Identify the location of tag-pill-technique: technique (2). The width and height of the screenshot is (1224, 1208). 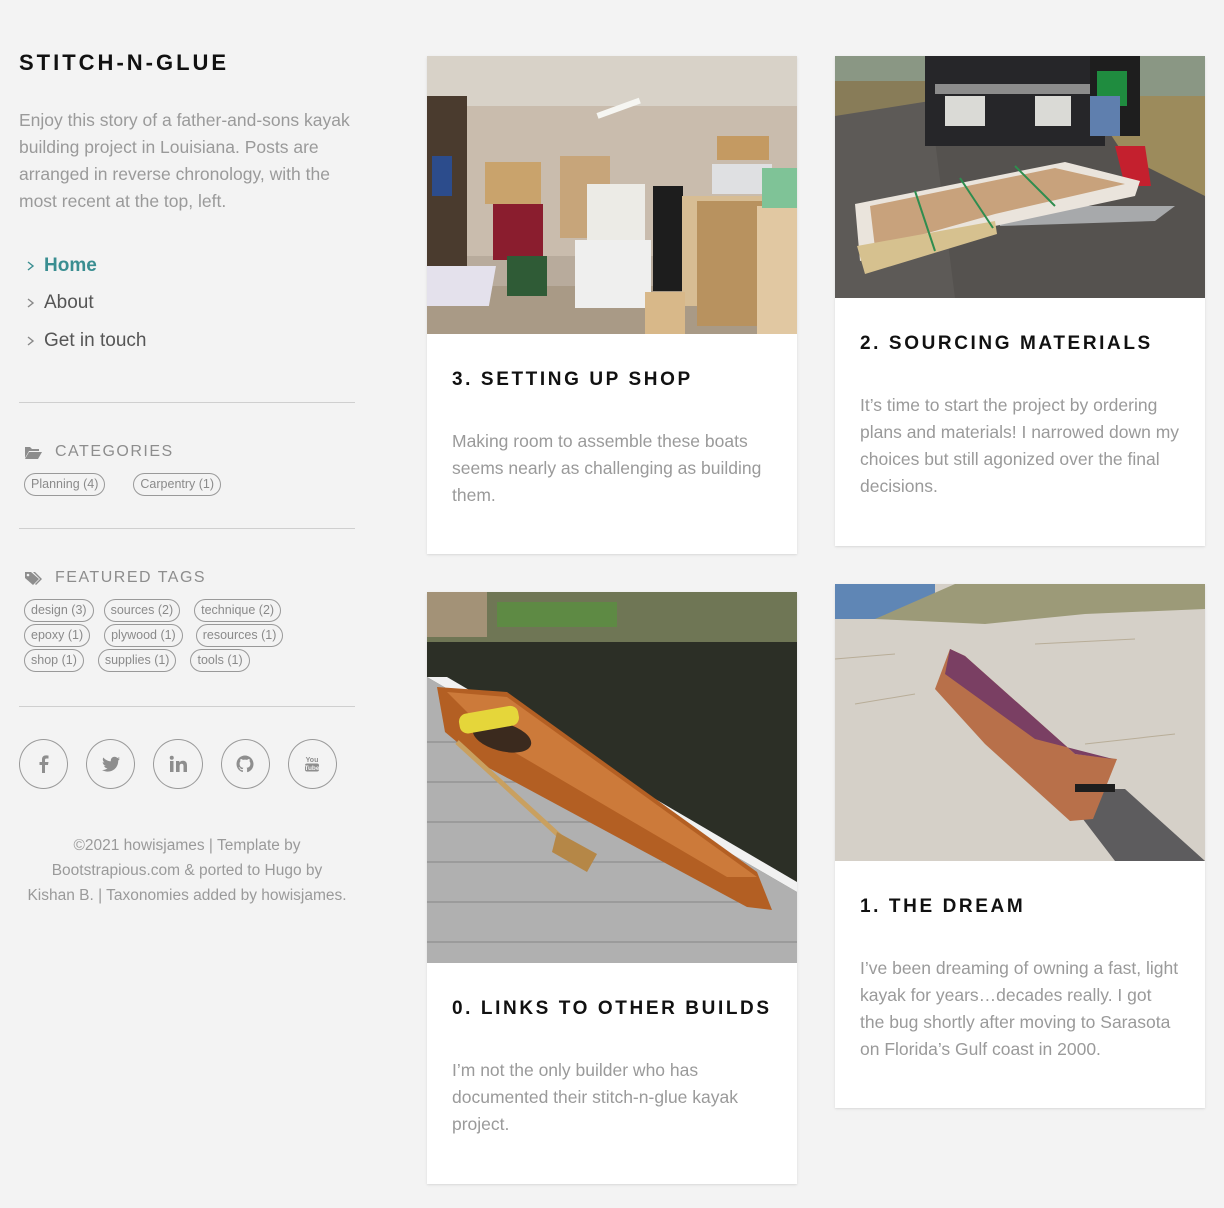
(238, 610).